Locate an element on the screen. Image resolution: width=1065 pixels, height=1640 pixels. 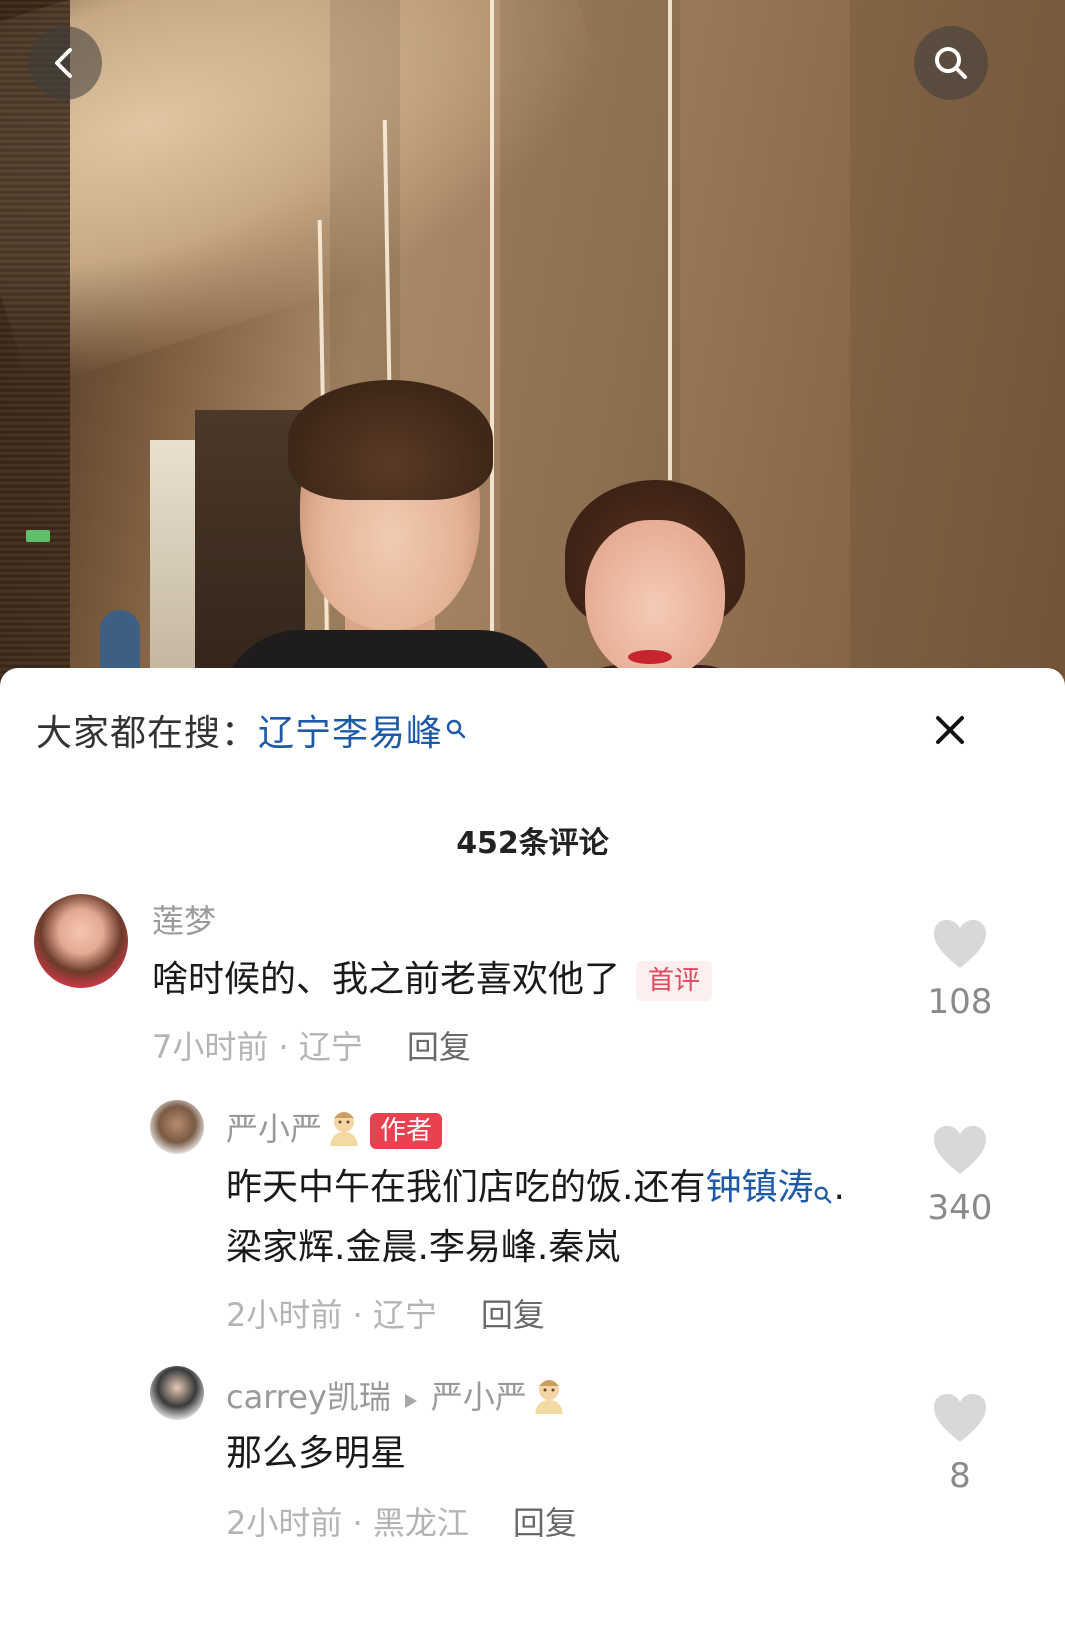
comment-text-content: 昨天中午在我们店吃的饭.还有 is located at coordinates (466, 1187).